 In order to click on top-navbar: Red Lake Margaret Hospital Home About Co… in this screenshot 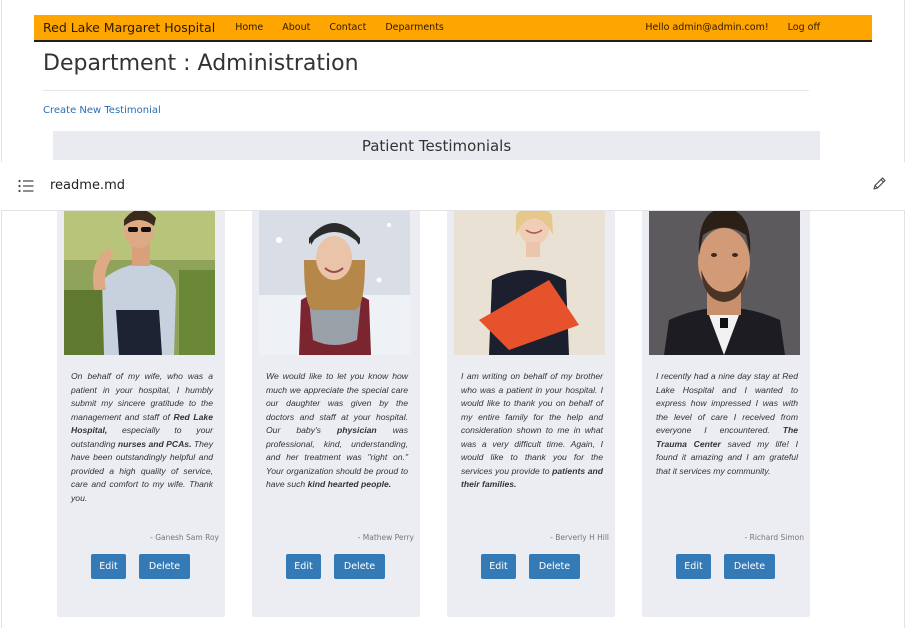, I will do `click(453, 28)`.